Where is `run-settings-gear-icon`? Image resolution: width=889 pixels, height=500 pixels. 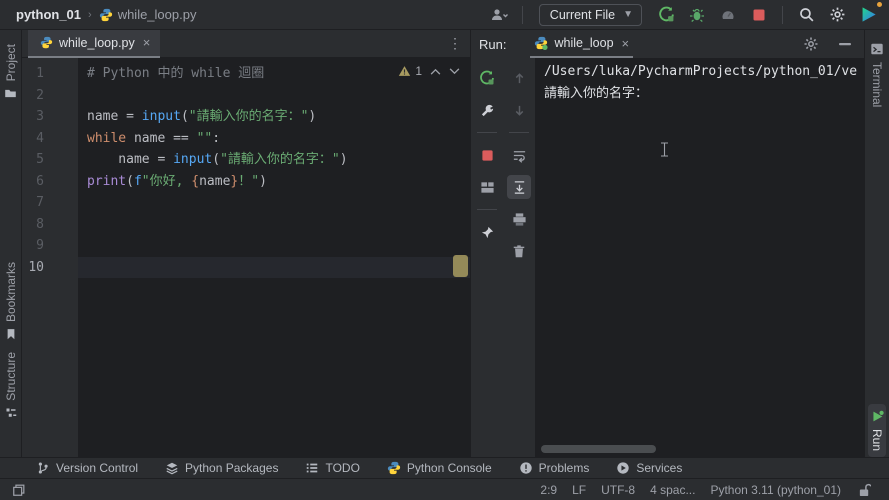
run-settings-gear-icon is located at coordinates (811, 44).